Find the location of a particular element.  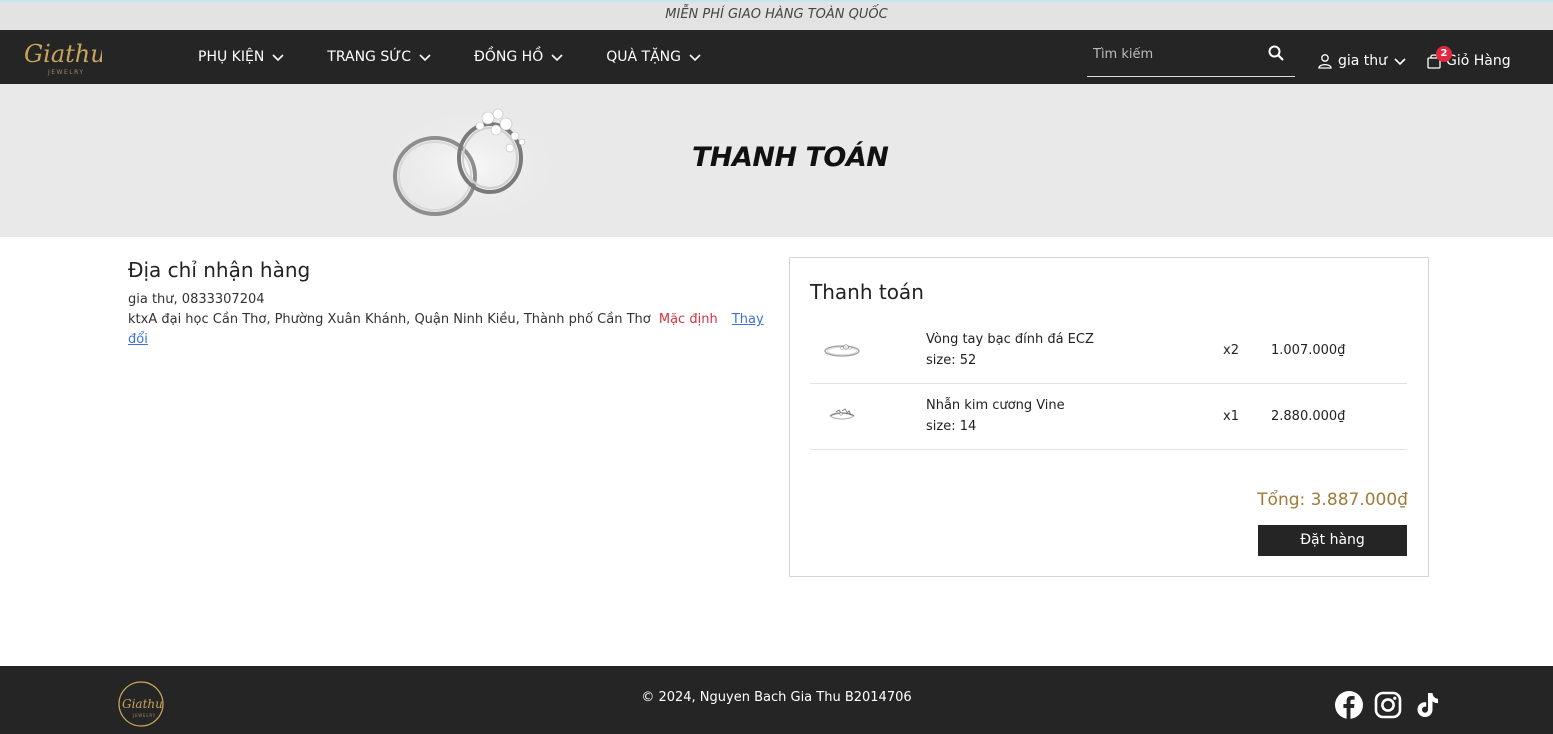

address-contact: gia thư, 0833307204 is located at coordinates (196, 299).